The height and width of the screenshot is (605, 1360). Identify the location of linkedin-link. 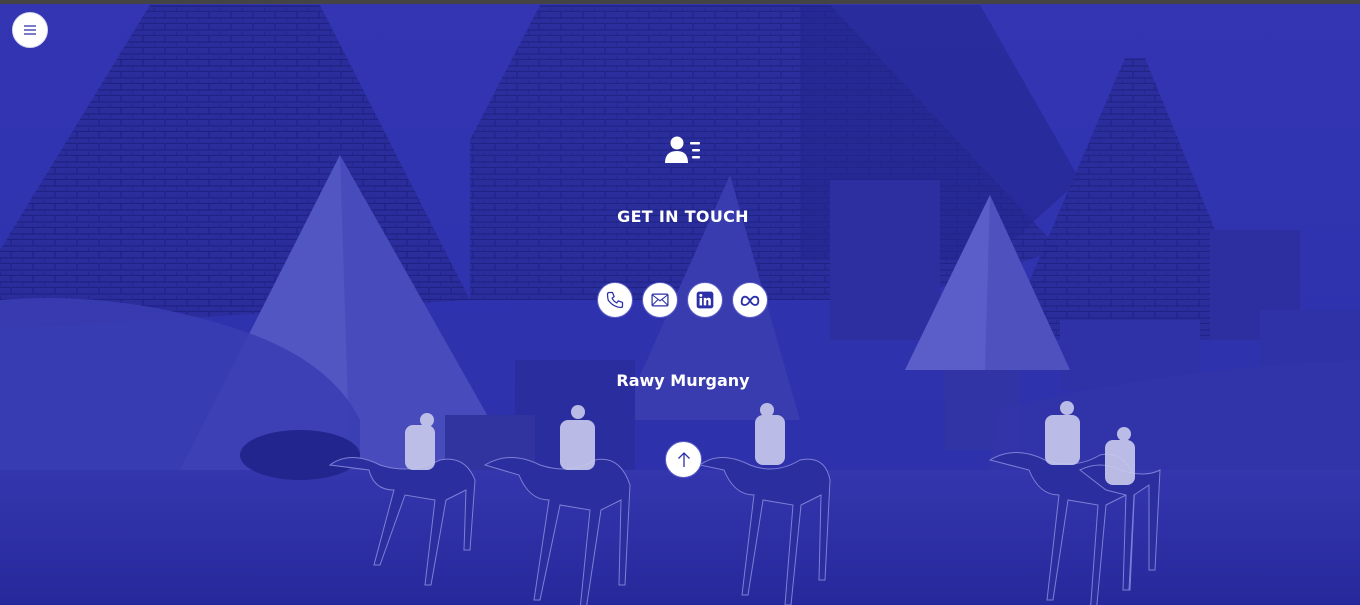
(705, 300).